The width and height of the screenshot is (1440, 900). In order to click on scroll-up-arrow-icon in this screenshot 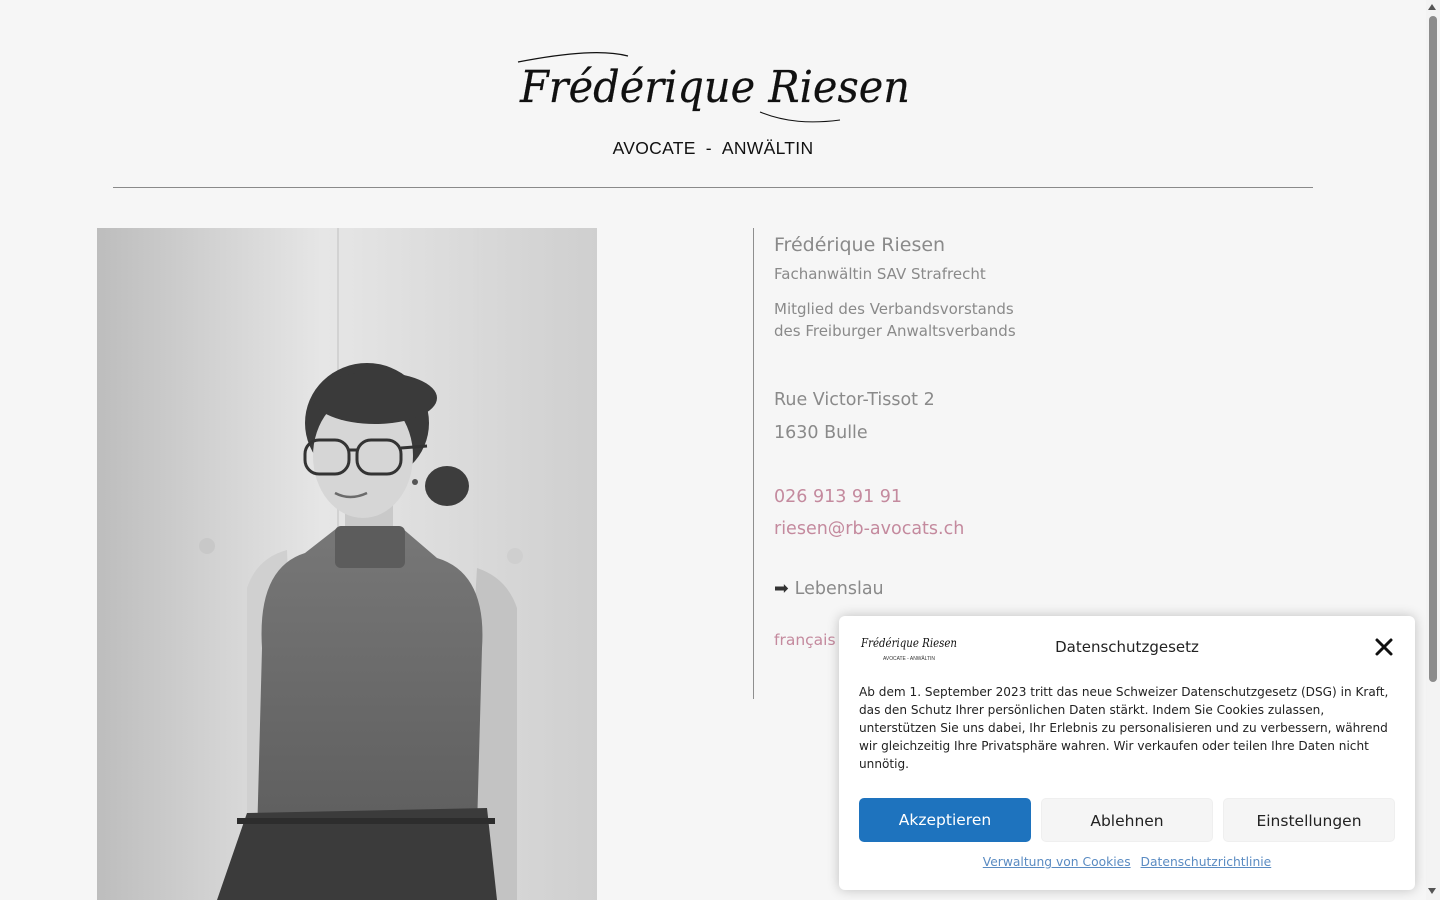, I will do `click(1432, 7)`.